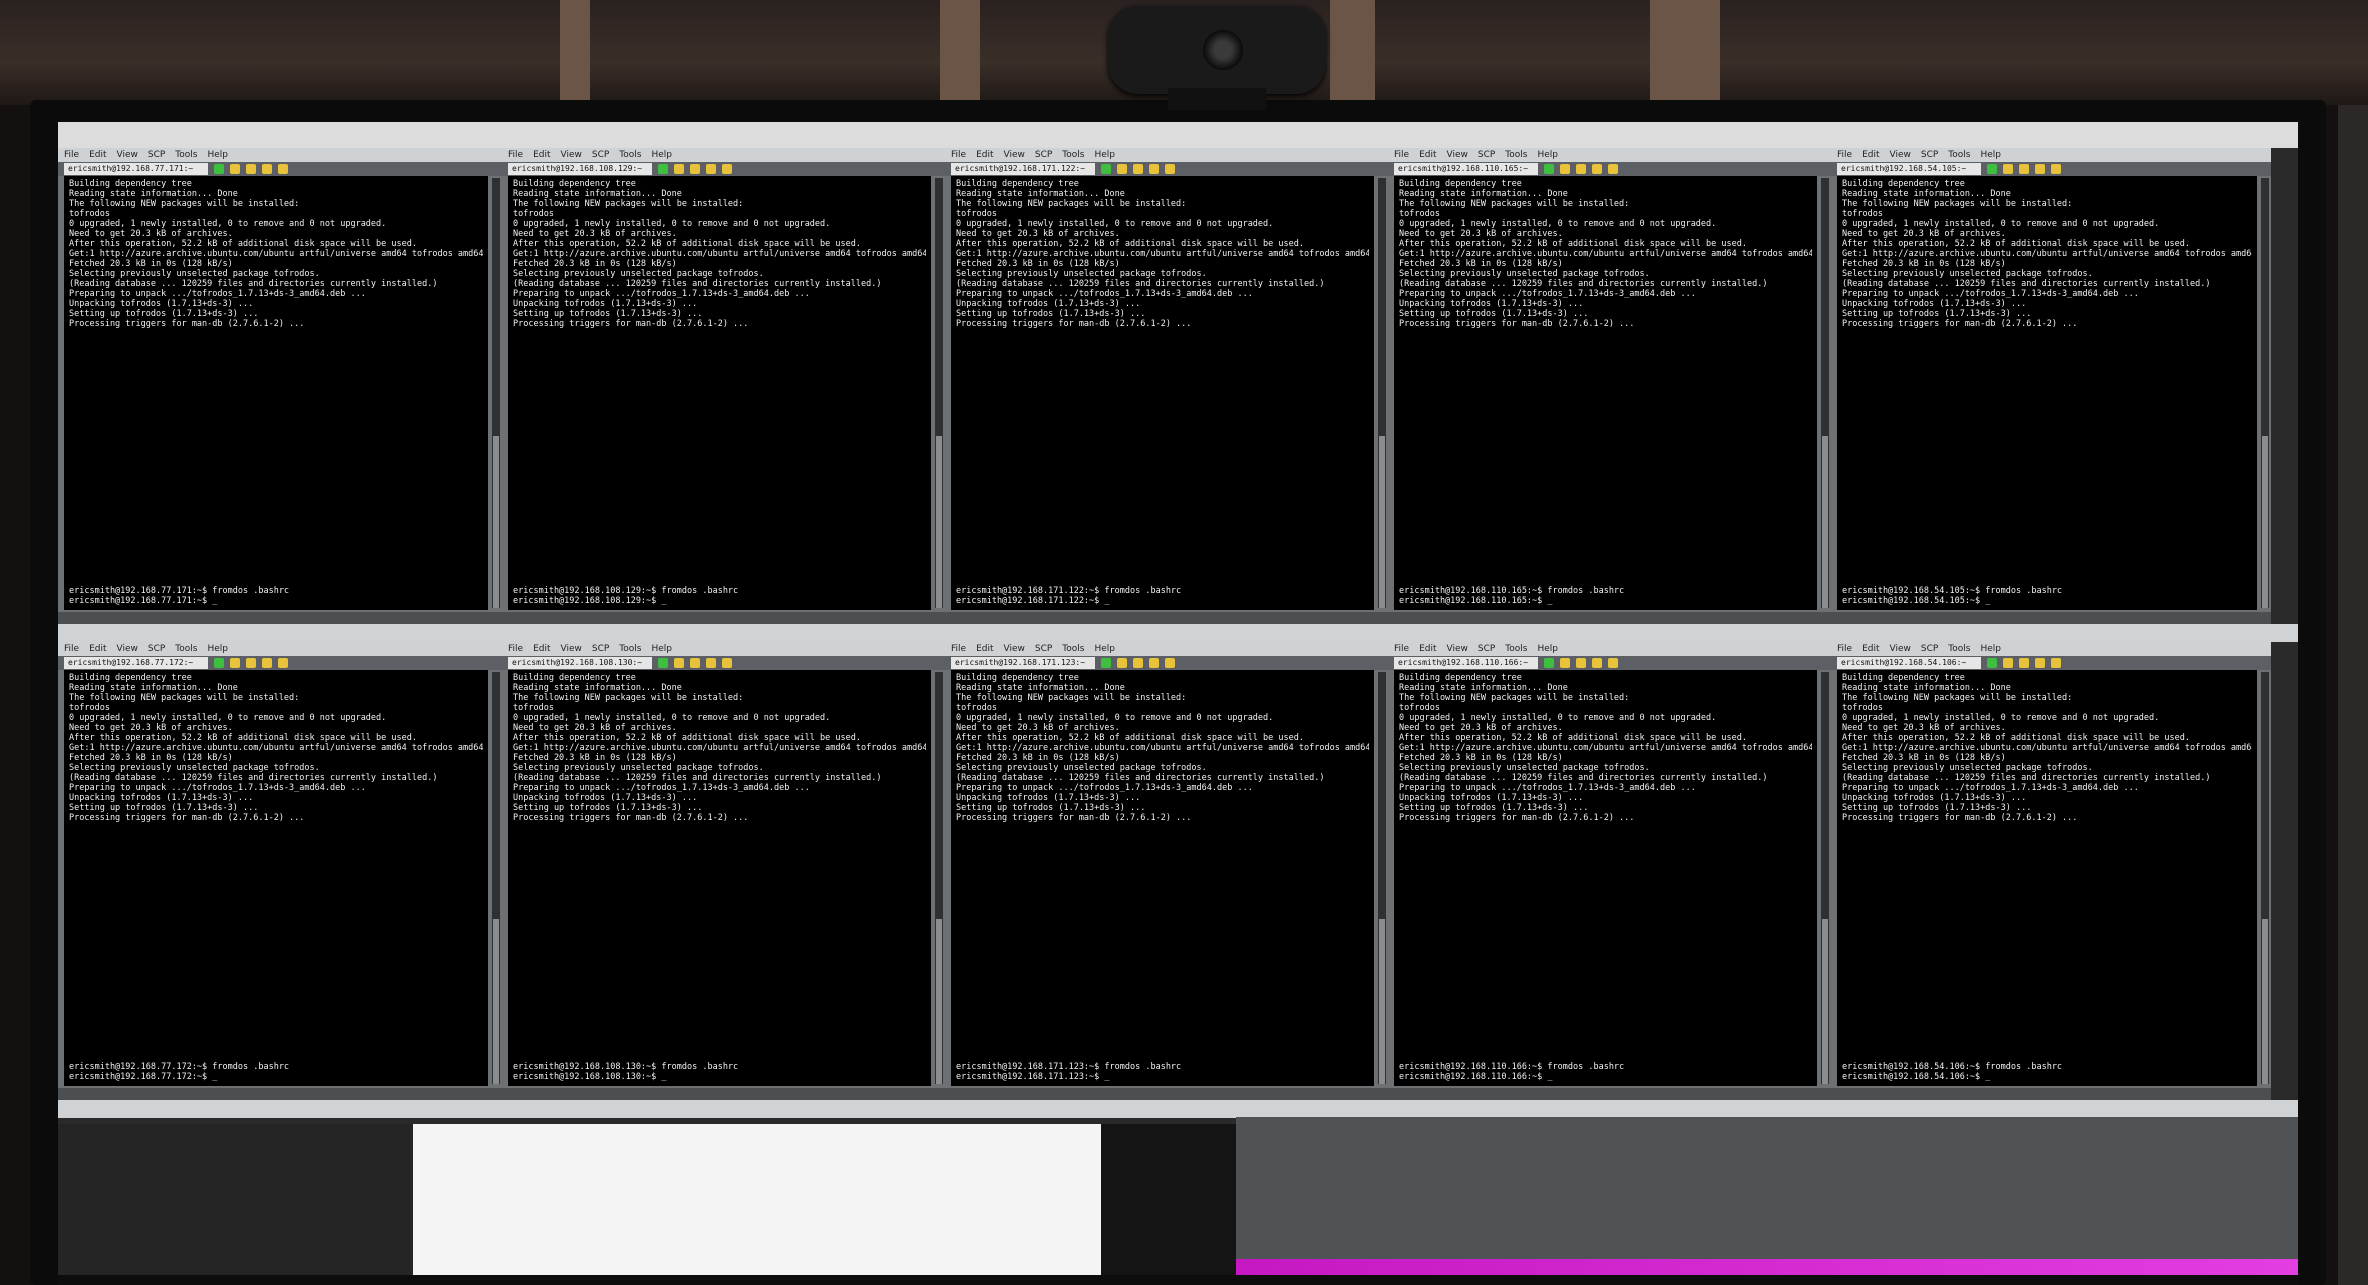  What do you see at coordinates (1909, 169) in the screenshot?
I see `session-tab: ericsmith@192.168.54.105:~` at bounding box center [1909, 169].